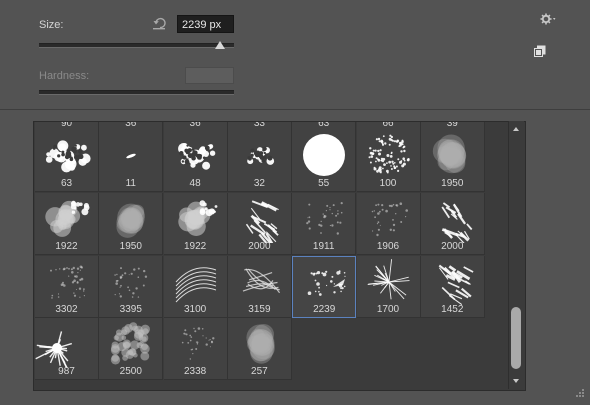 This screenshot has height=405, width=590. I want to click on brush-preset-partial: 66, so click(388, 126).